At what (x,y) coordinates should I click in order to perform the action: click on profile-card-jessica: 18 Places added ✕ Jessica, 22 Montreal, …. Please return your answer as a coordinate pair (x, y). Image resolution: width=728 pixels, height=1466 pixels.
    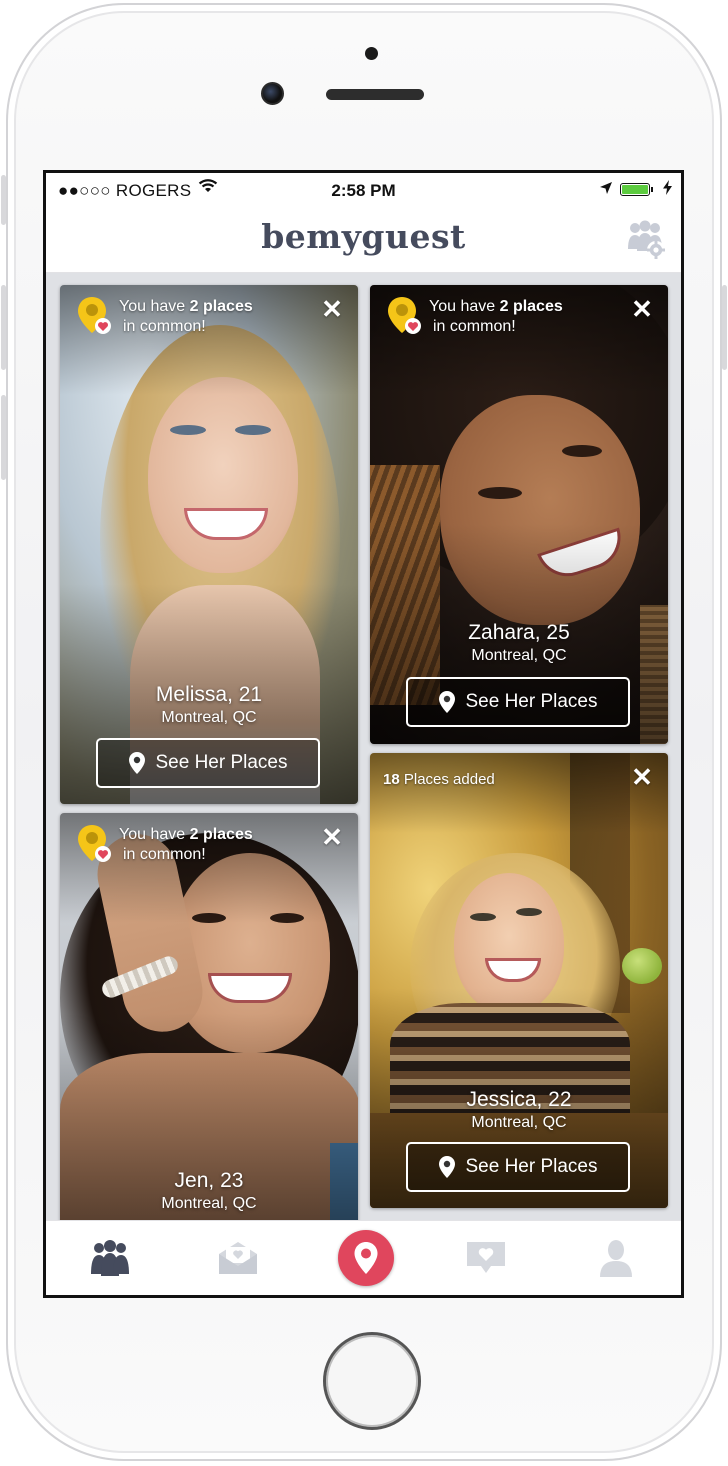
    Looking at the image, I should click on (519, 980).